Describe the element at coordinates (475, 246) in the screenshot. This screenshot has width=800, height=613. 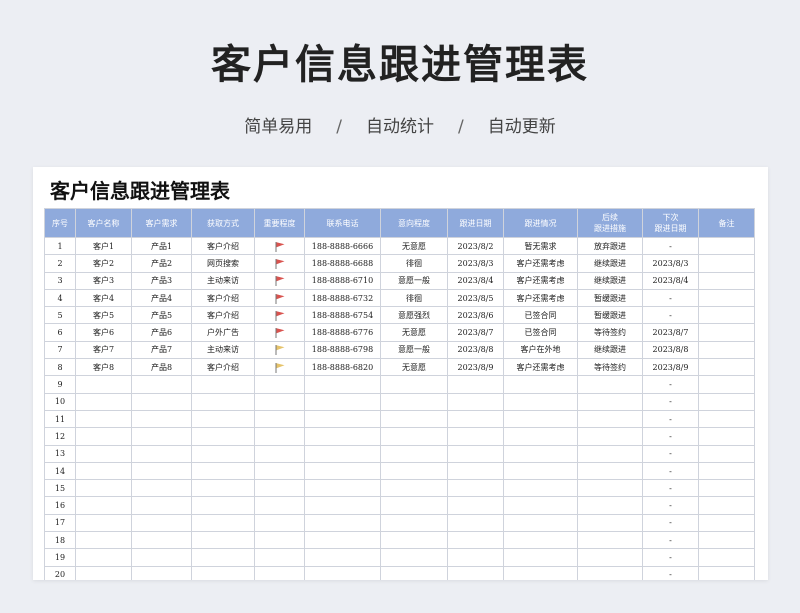
I see `table-cell: 2023/8/2` at that location.